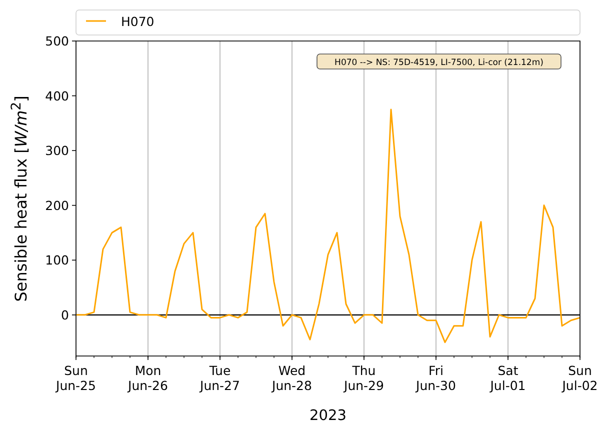 The image size is (609, 434). I want to click on tick-label: 100, so click(57, 260).